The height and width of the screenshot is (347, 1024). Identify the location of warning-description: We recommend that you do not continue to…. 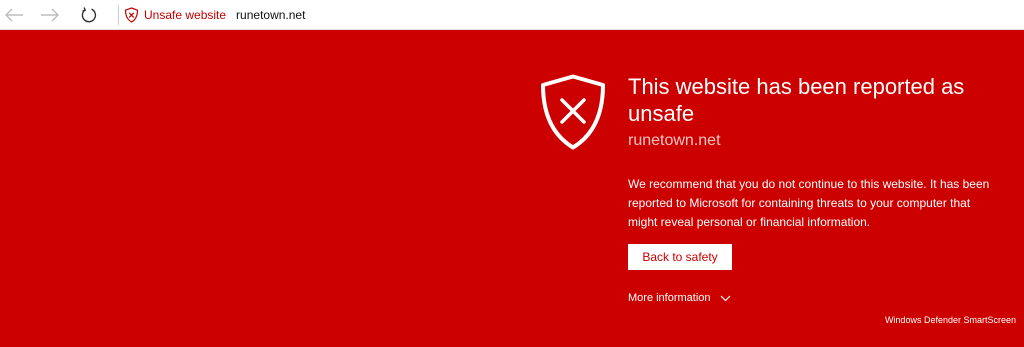
(809, 203).